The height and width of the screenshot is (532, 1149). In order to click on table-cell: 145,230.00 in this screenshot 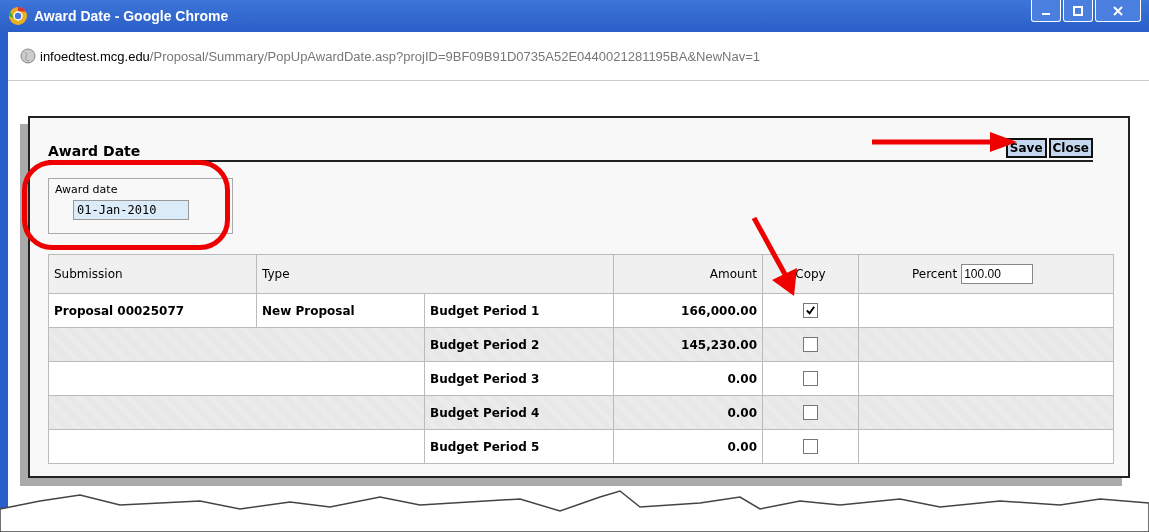, I will do `click(688, 344)`.